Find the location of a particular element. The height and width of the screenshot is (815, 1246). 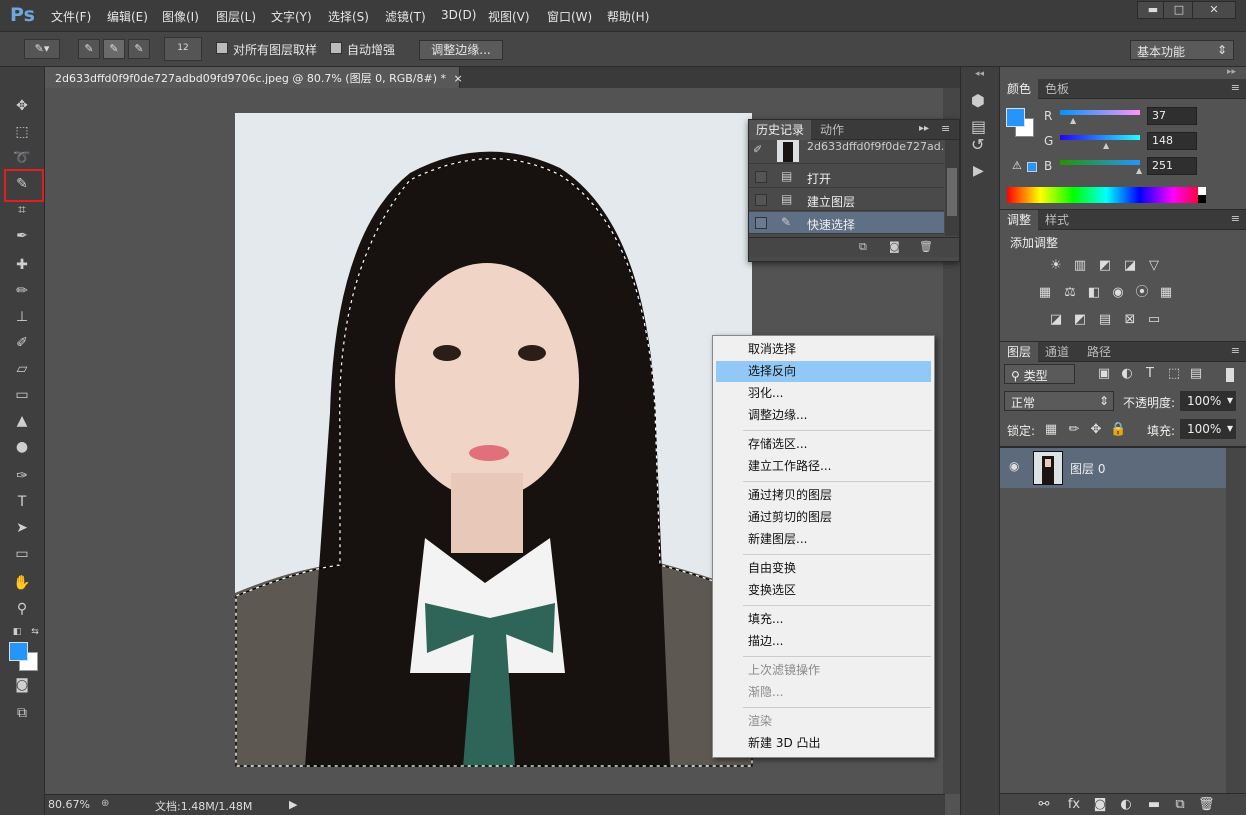

threshold-icon: ▤ is located at coordinates (1105, 320).